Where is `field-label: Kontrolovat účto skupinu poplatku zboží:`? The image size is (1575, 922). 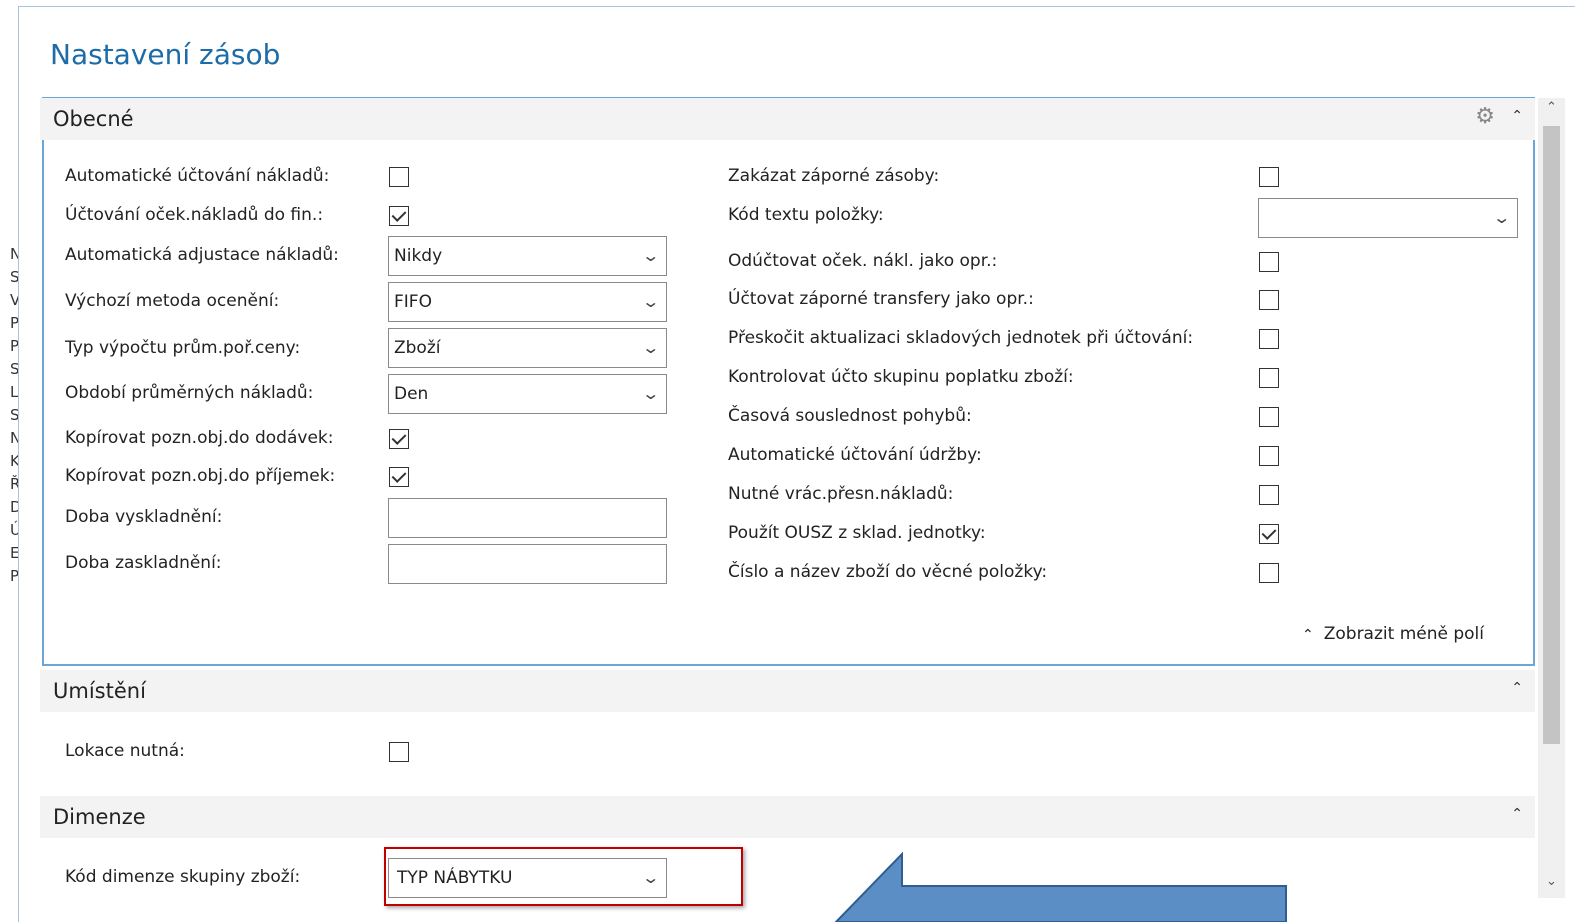
field-label: Kontrolovat účto skupinu poplatku zboží: is located at coordinates (901, 377).